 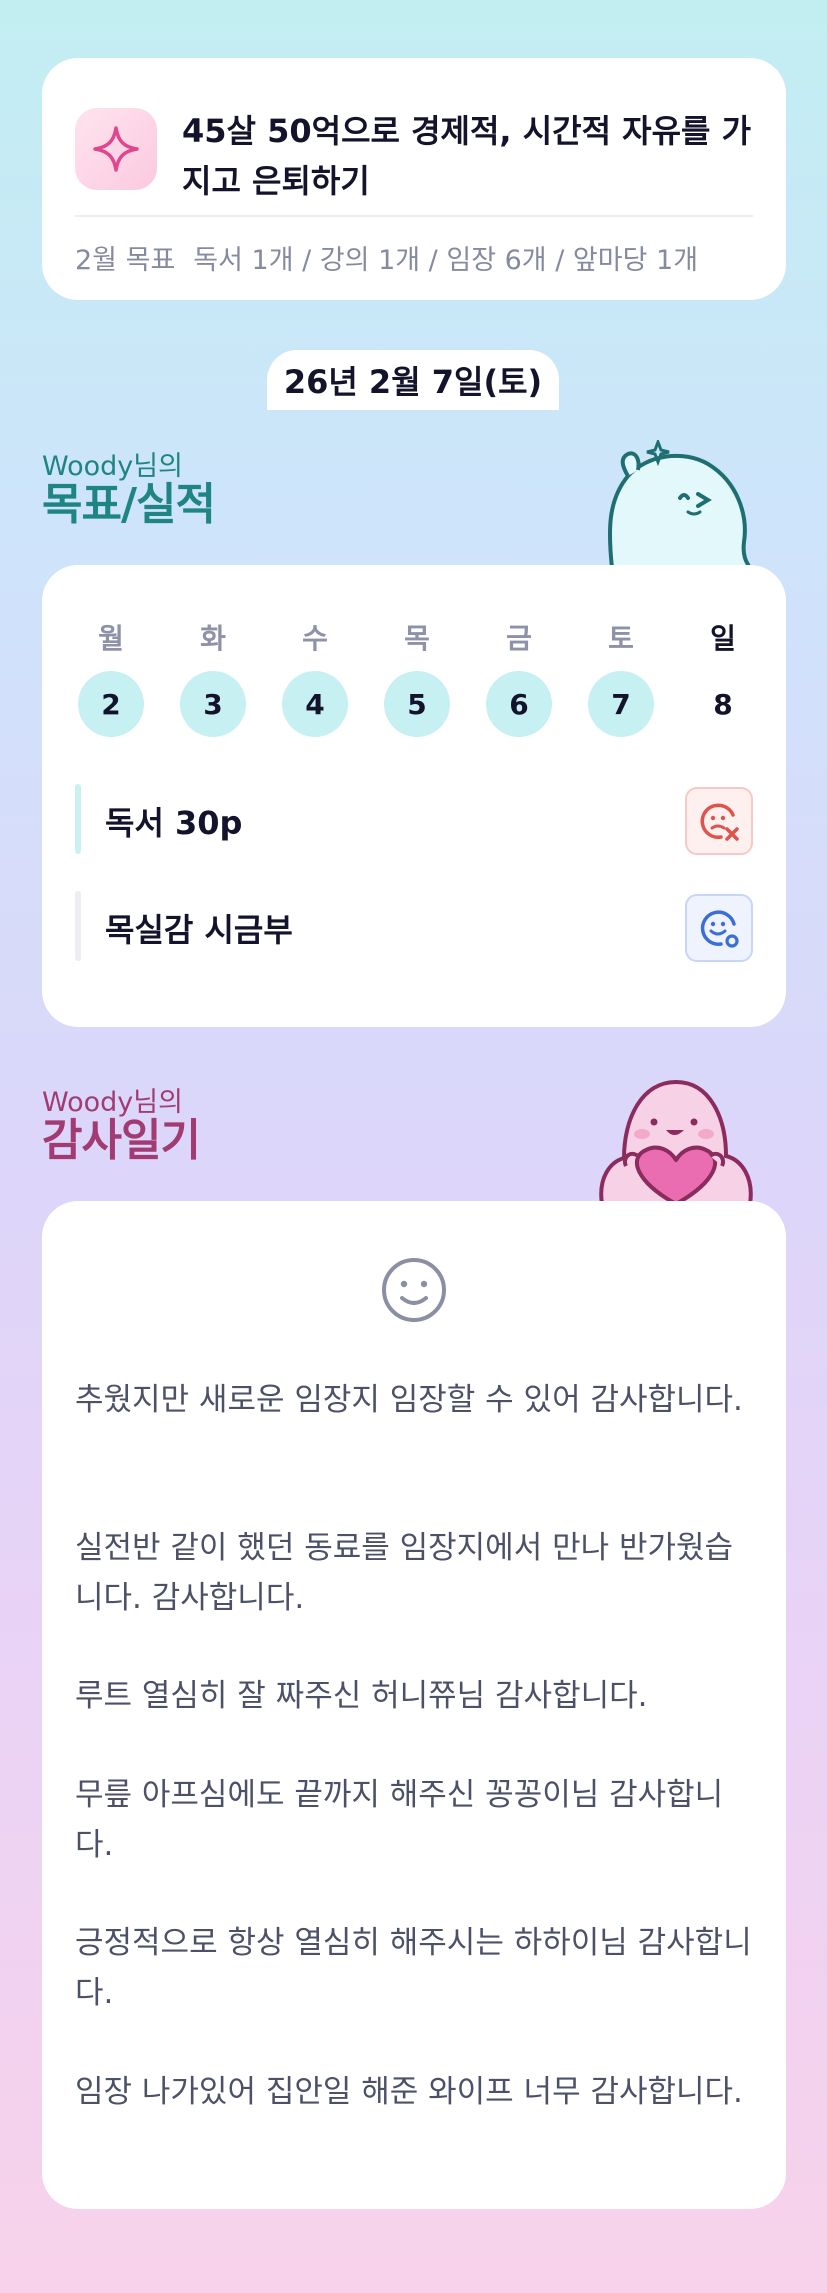 I want to click on day-number: 2, so click(x=111, y=704).